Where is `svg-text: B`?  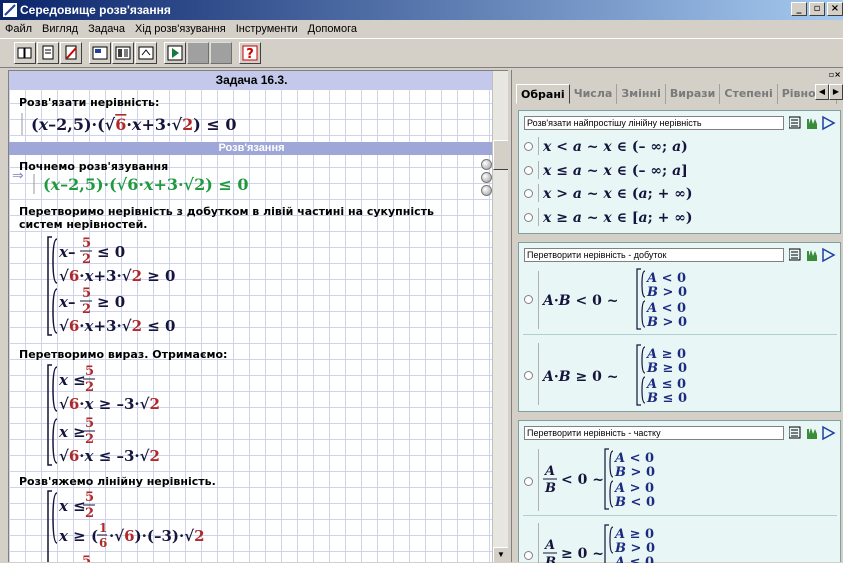
svg-text: B is located at coordinates (550, 488).